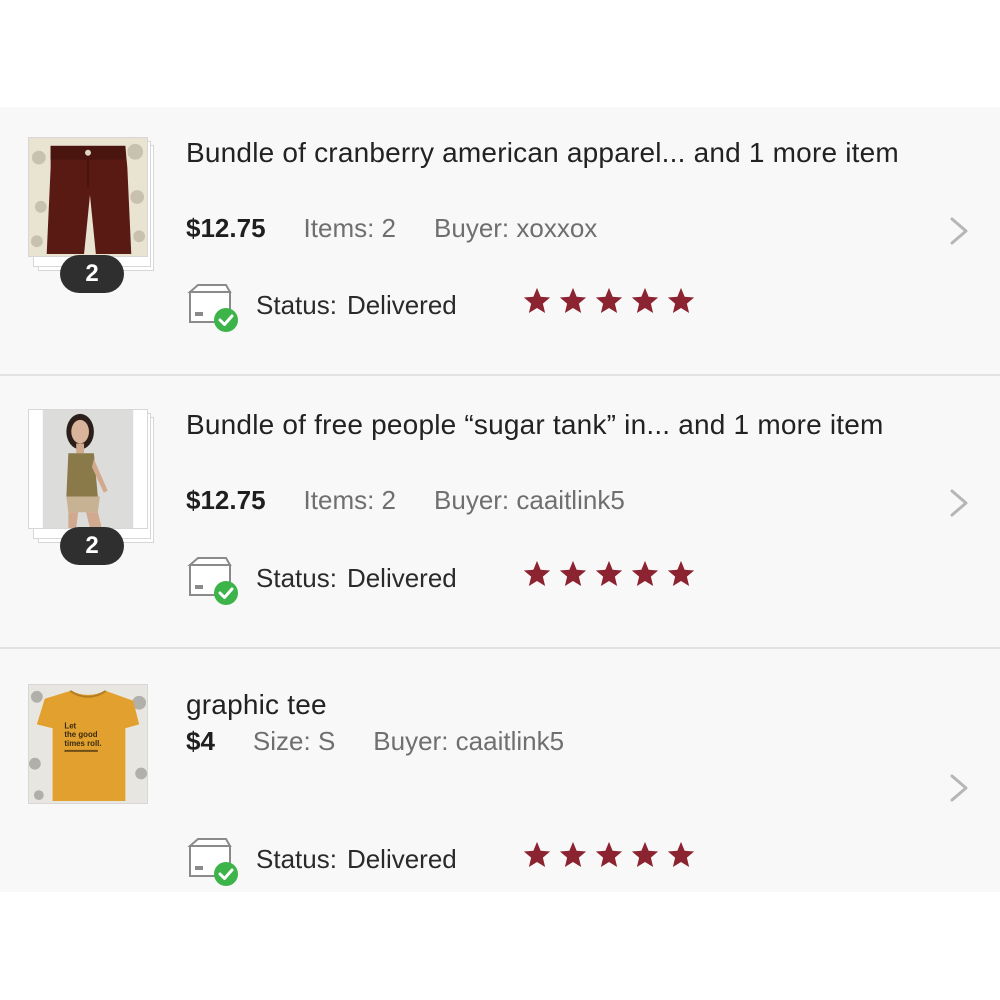 The image size is (1000, 1000). Describe the element at coordinates (516, 228) in the screenshot. I see `order-buyer: Buyer: xoxxox` at that location.